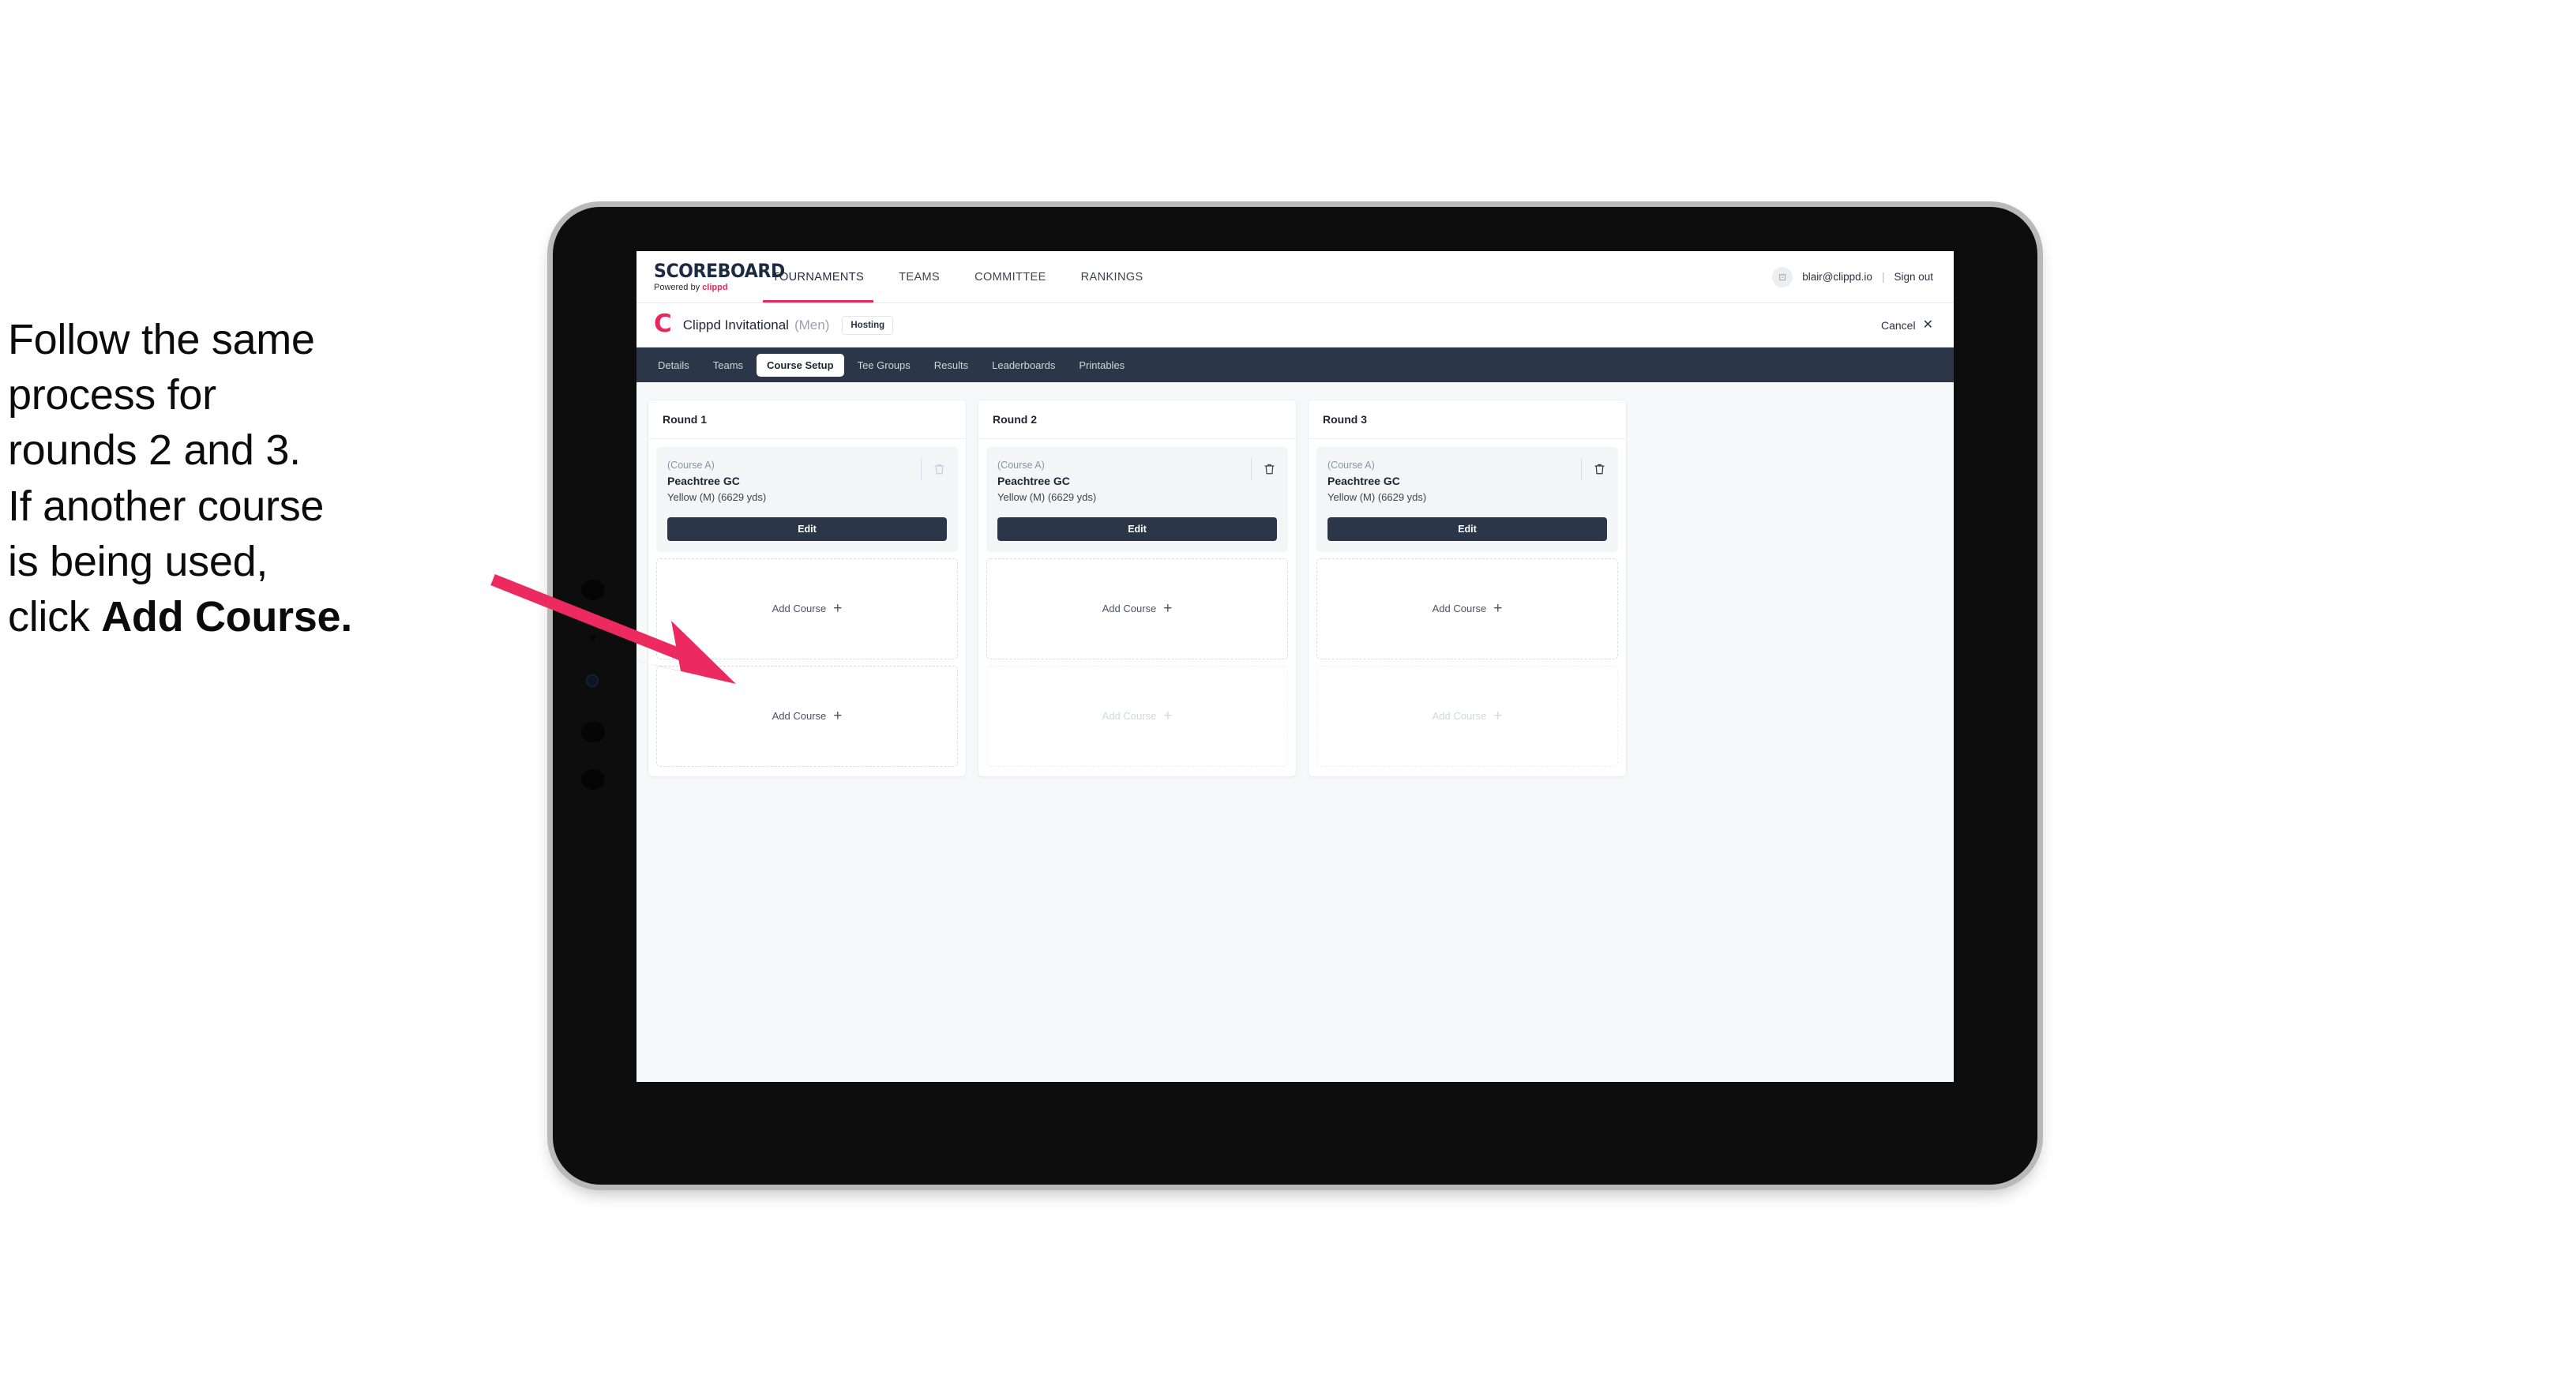 The height and width of the screenshot is (1386, 2576). I want to click on cancel-label: Cancel, so click(1898, 325).